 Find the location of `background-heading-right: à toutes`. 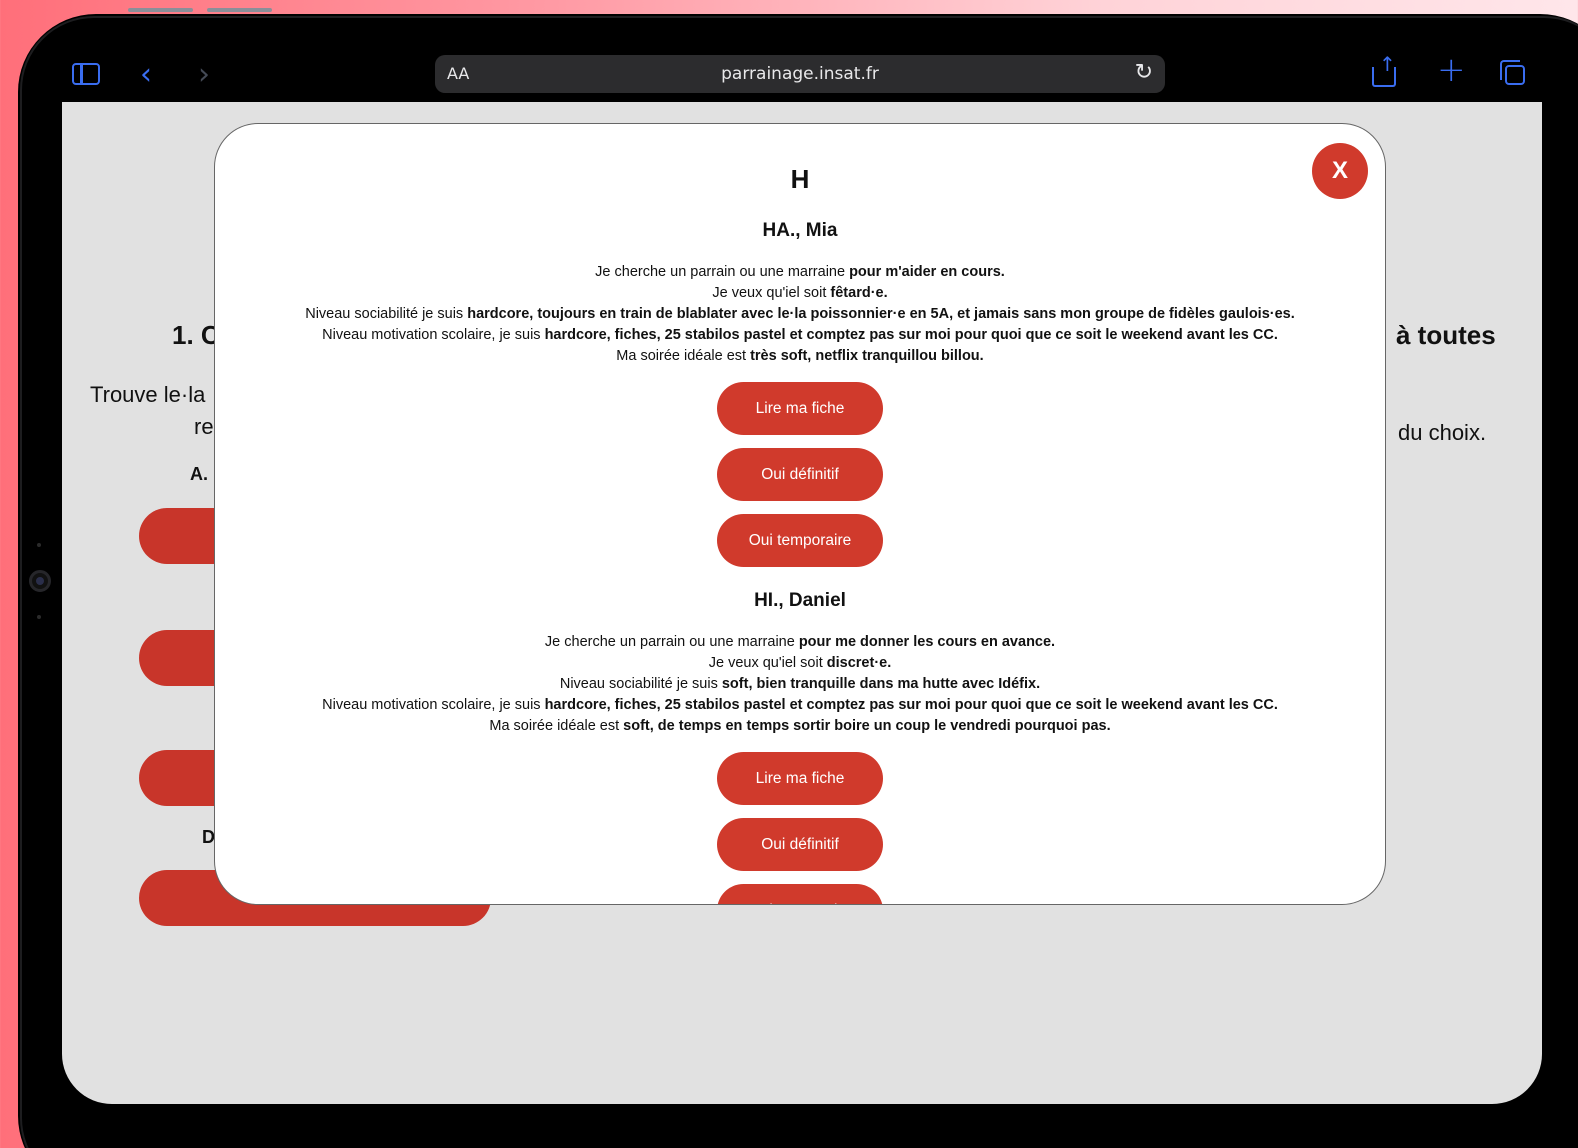

background-heading-right: à toutes is located at coordinates (1446, 335).